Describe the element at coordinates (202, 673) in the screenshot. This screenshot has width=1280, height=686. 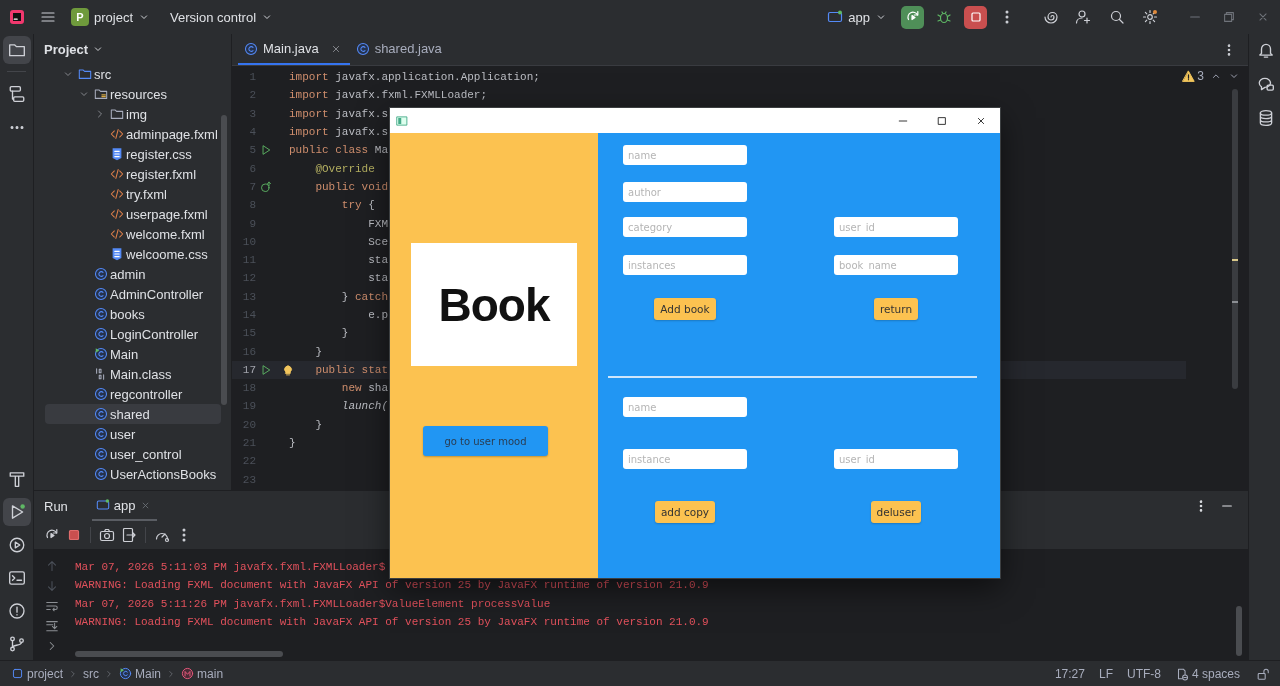
I see `breadcrumb: main` at that location.